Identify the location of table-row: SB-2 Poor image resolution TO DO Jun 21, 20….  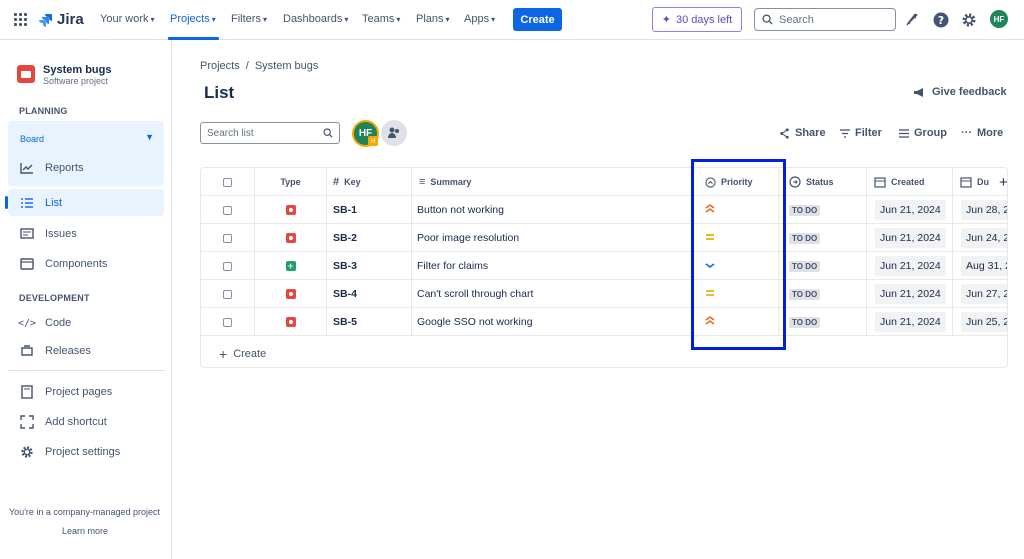
(604, 238).